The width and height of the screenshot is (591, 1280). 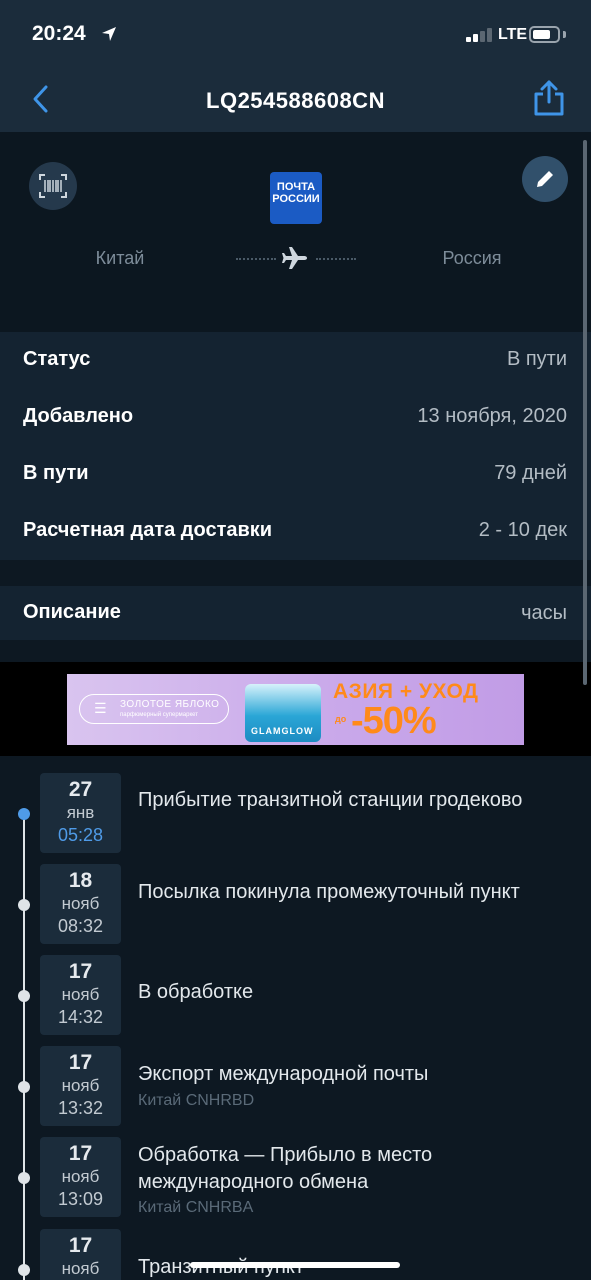 I want to click on ad-brand-badge: ☰ ЗОЛОТОЕ ЯБЛОКО парфюмерный супермаркет, so click(x=154, y=709).